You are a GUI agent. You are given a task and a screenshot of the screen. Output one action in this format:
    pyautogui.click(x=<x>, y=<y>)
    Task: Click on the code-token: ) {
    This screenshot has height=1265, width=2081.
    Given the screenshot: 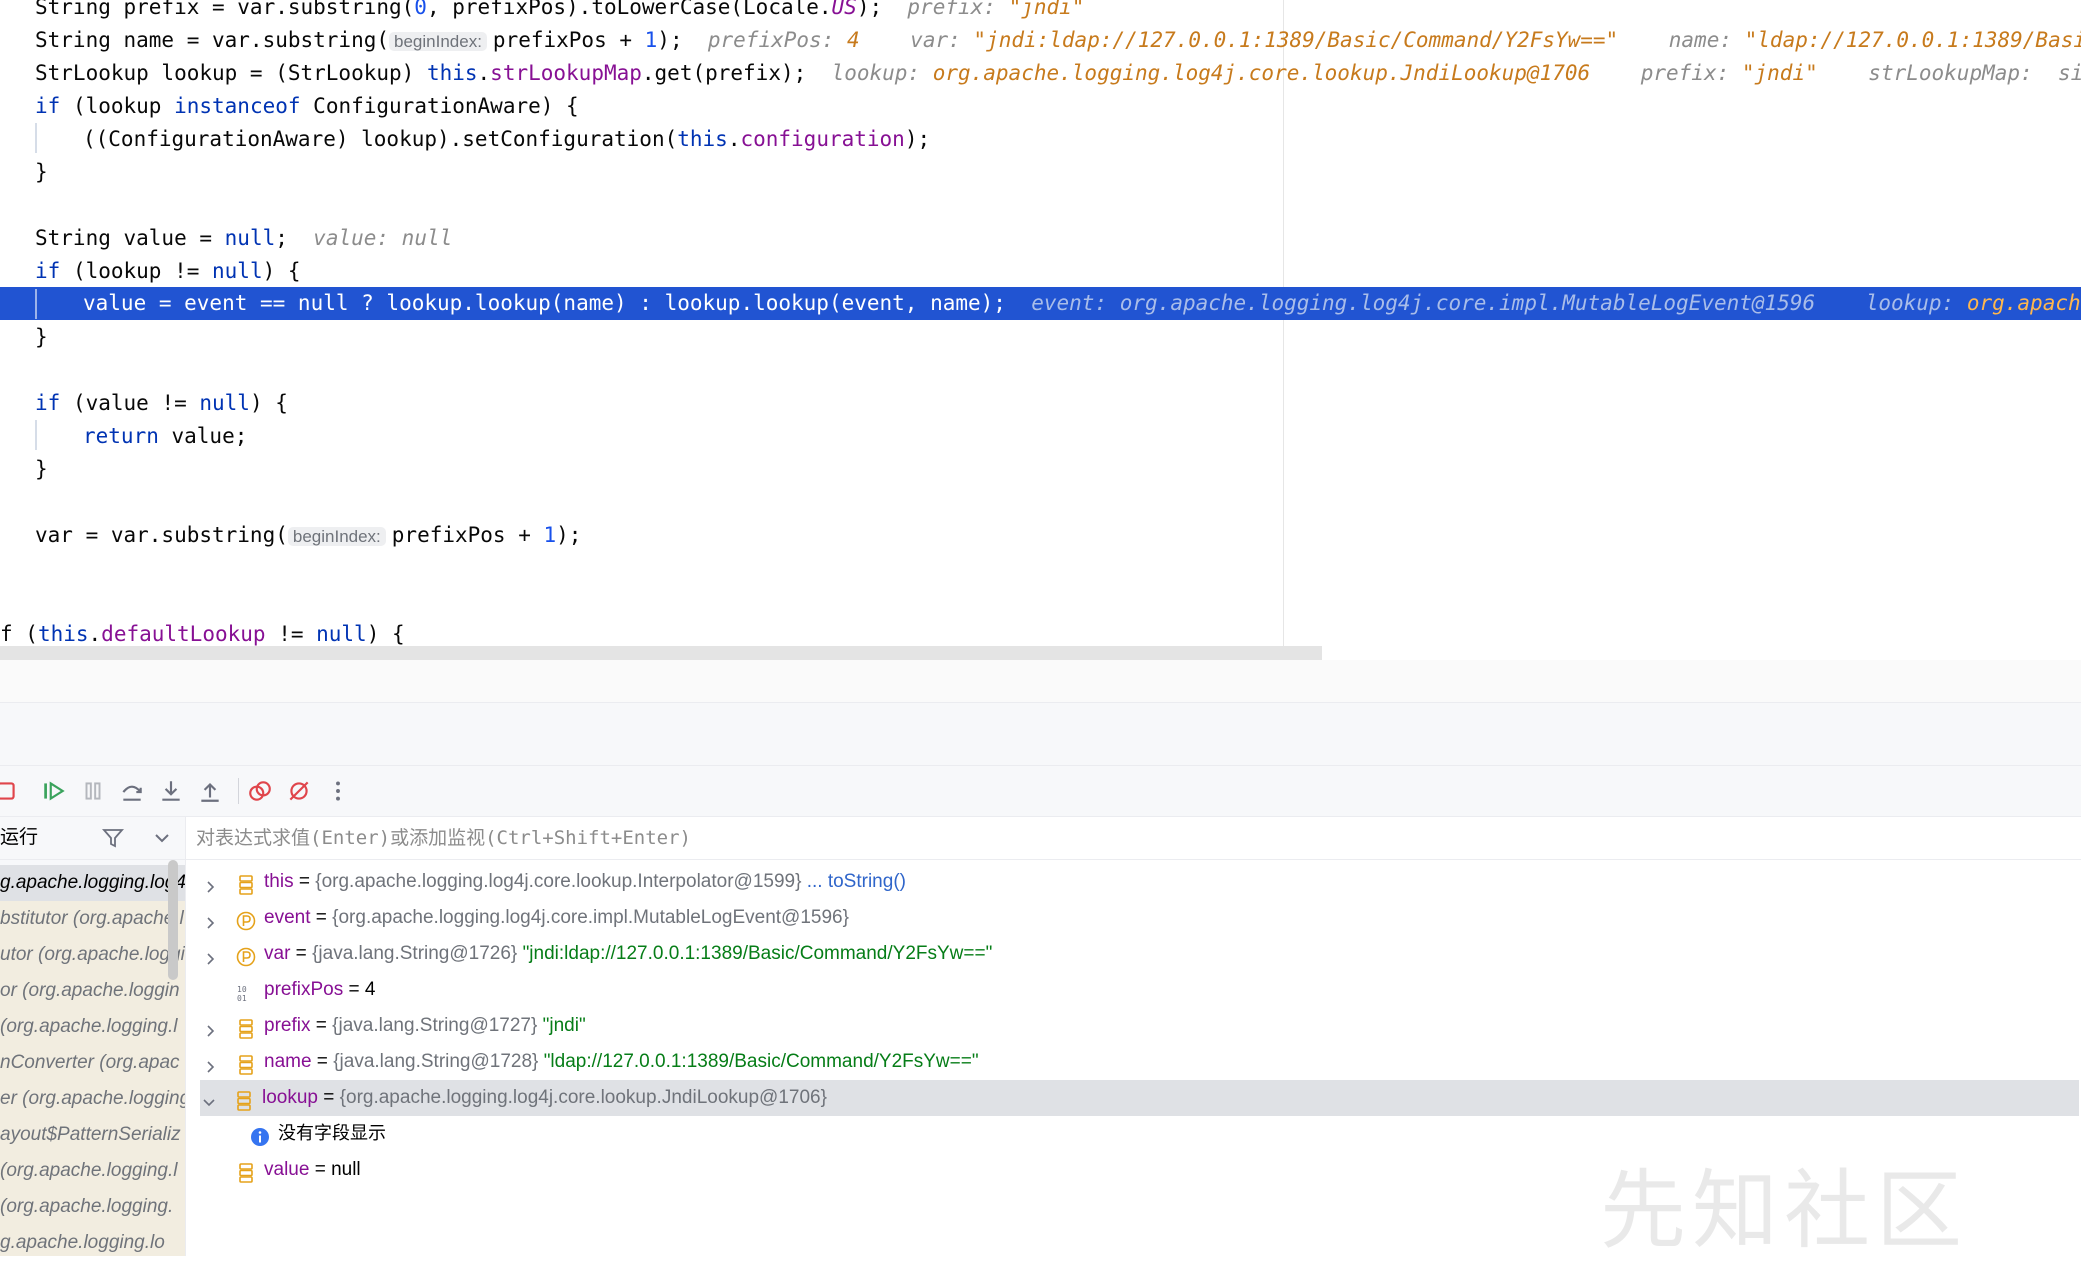 What is the action you would take?
    pyautogui.click(x=385, y=634)
    